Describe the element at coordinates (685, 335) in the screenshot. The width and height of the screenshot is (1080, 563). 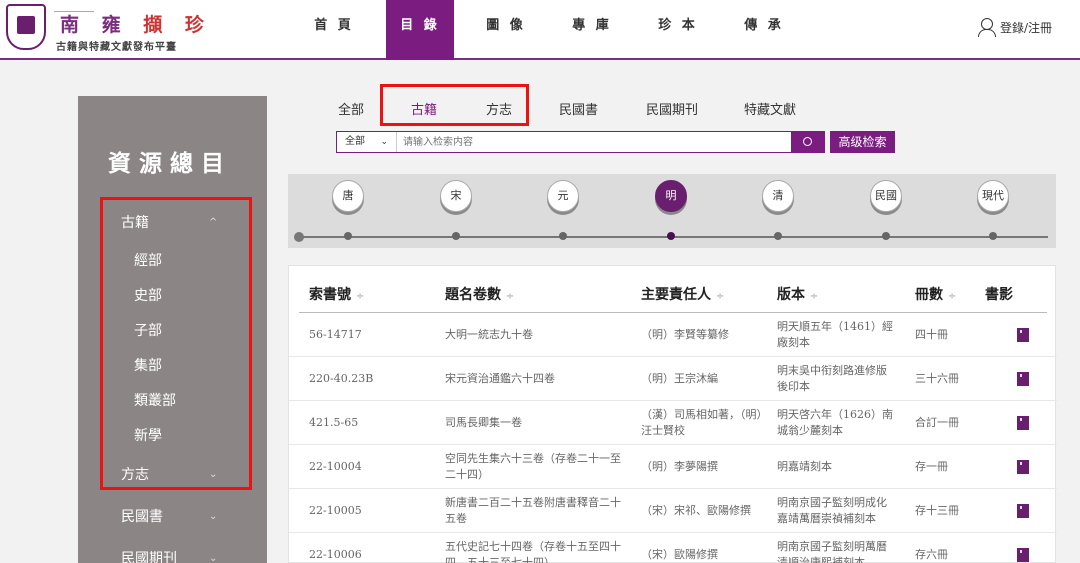
I see `cell-author: （明）李賢等纂修` at that location.